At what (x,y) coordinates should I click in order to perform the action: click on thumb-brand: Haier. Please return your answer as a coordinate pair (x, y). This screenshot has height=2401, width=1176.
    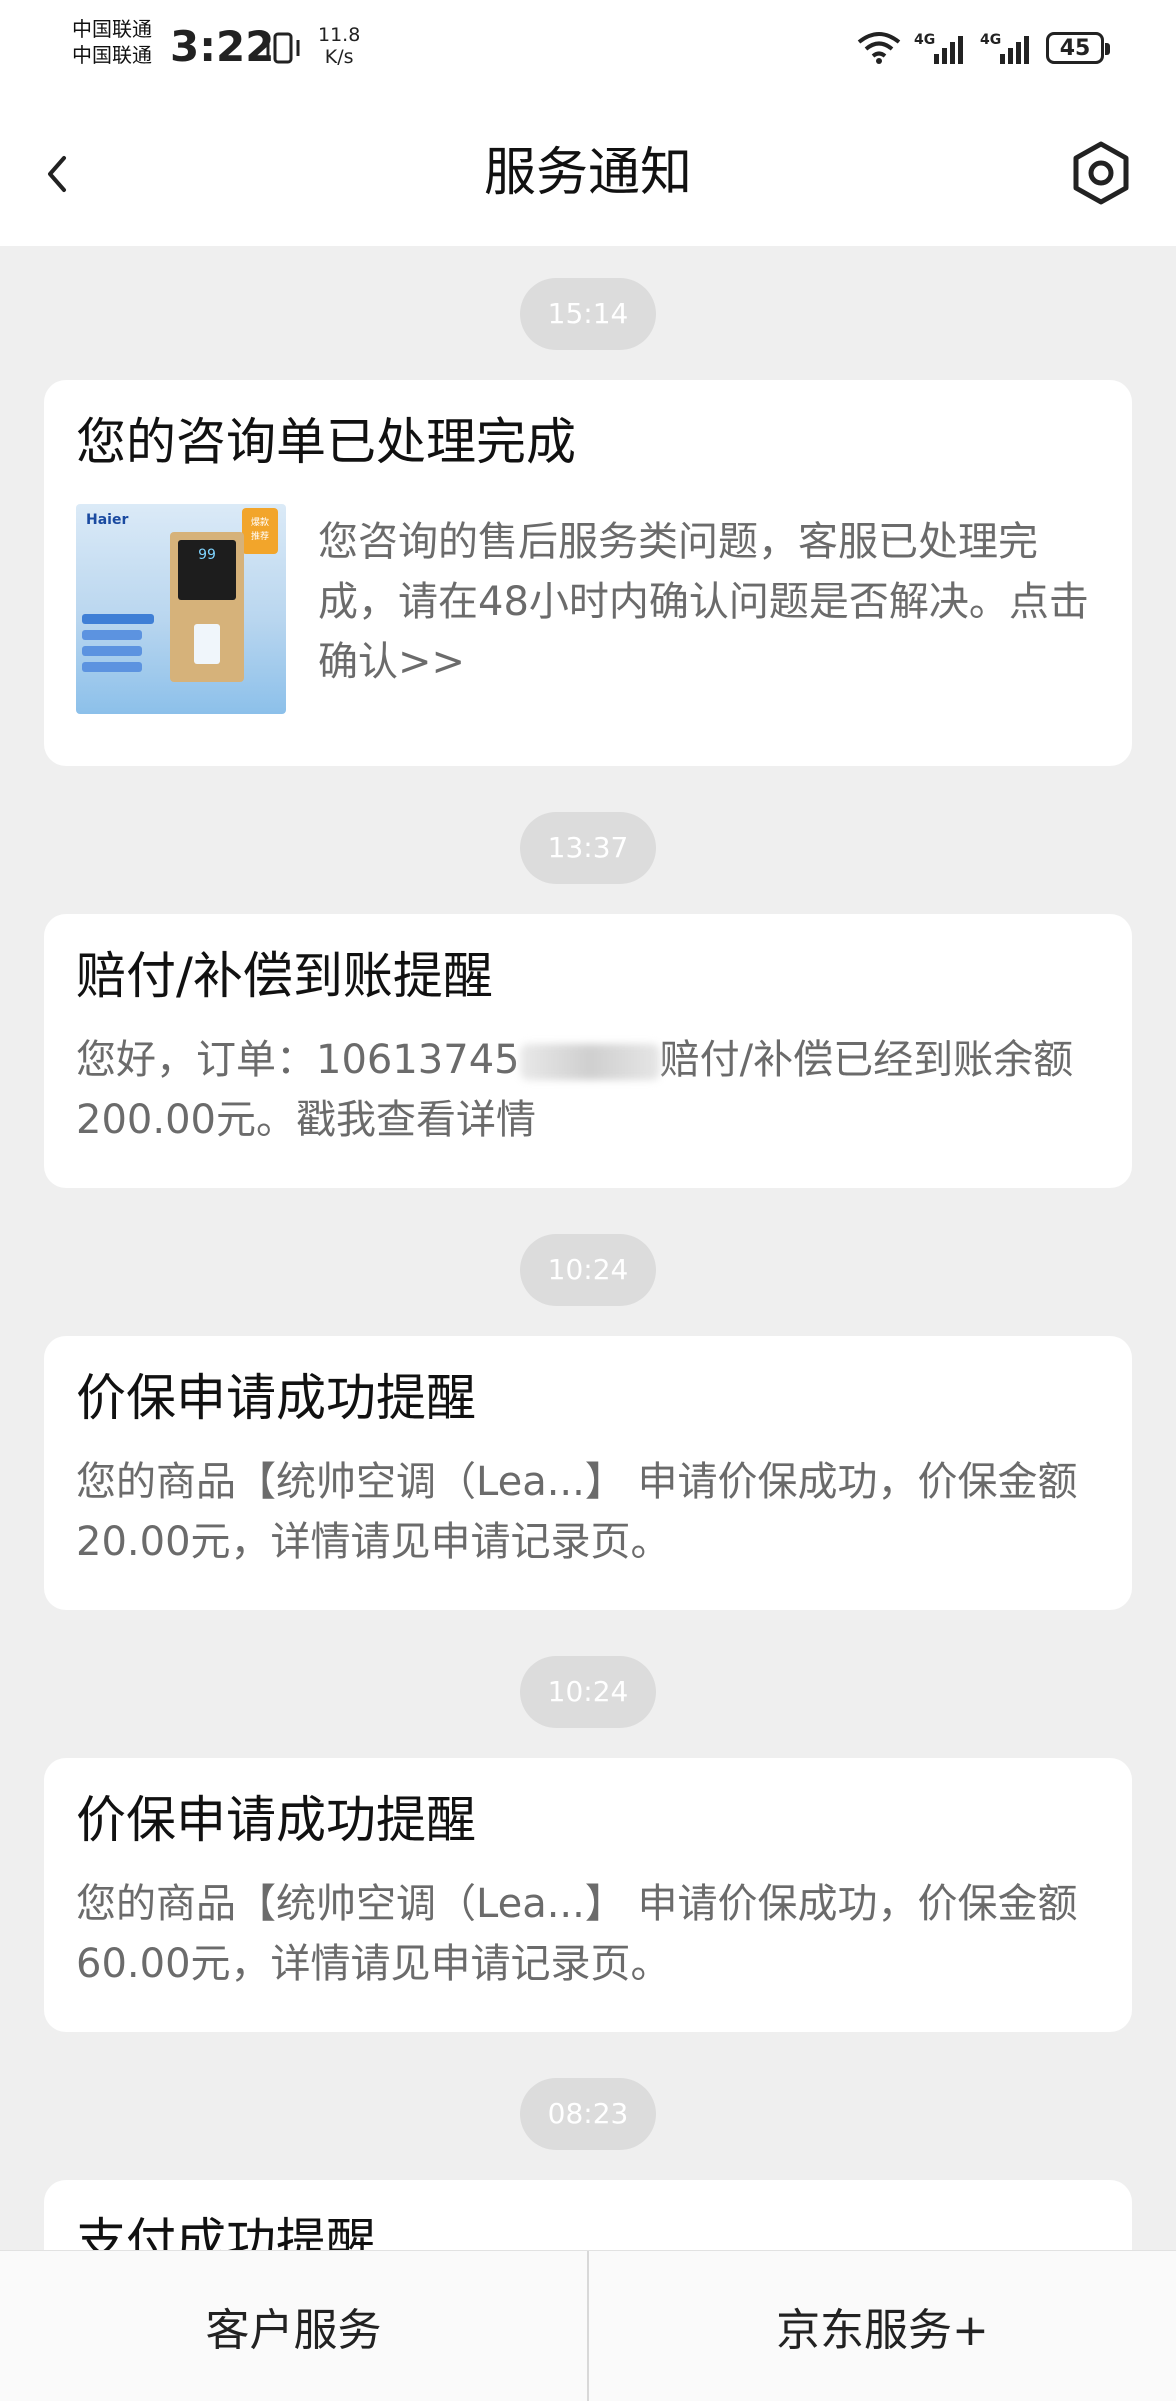
    Looking at the image, I should click on (107, 520).